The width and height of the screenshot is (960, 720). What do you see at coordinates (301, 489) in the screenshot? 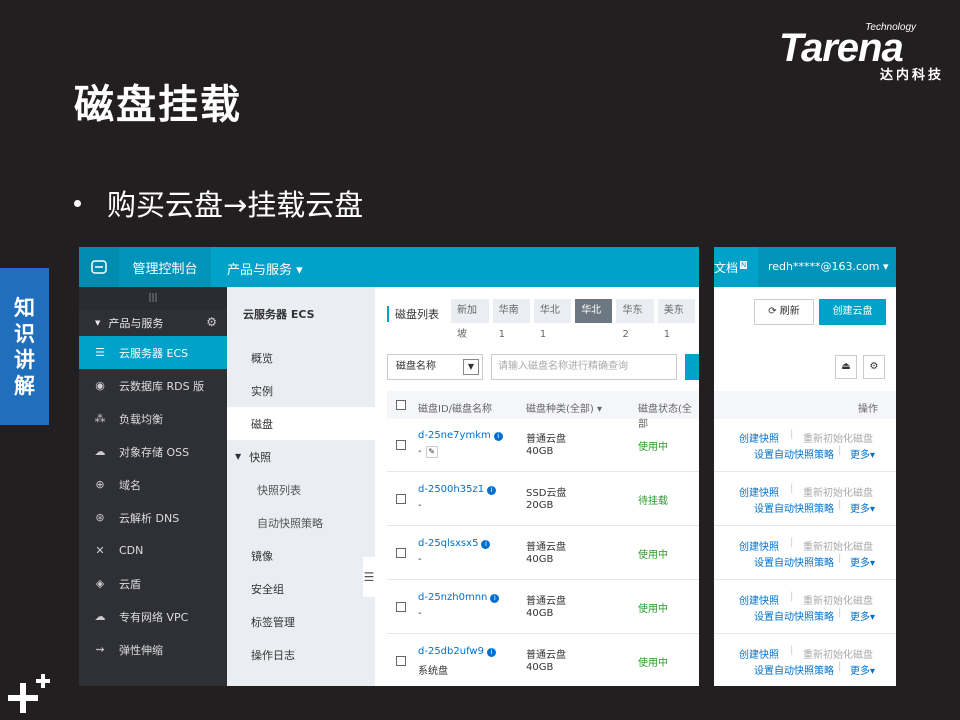
I see `subnav-item-snapshot-list: 快照列表` at bounding box center [301, 489].